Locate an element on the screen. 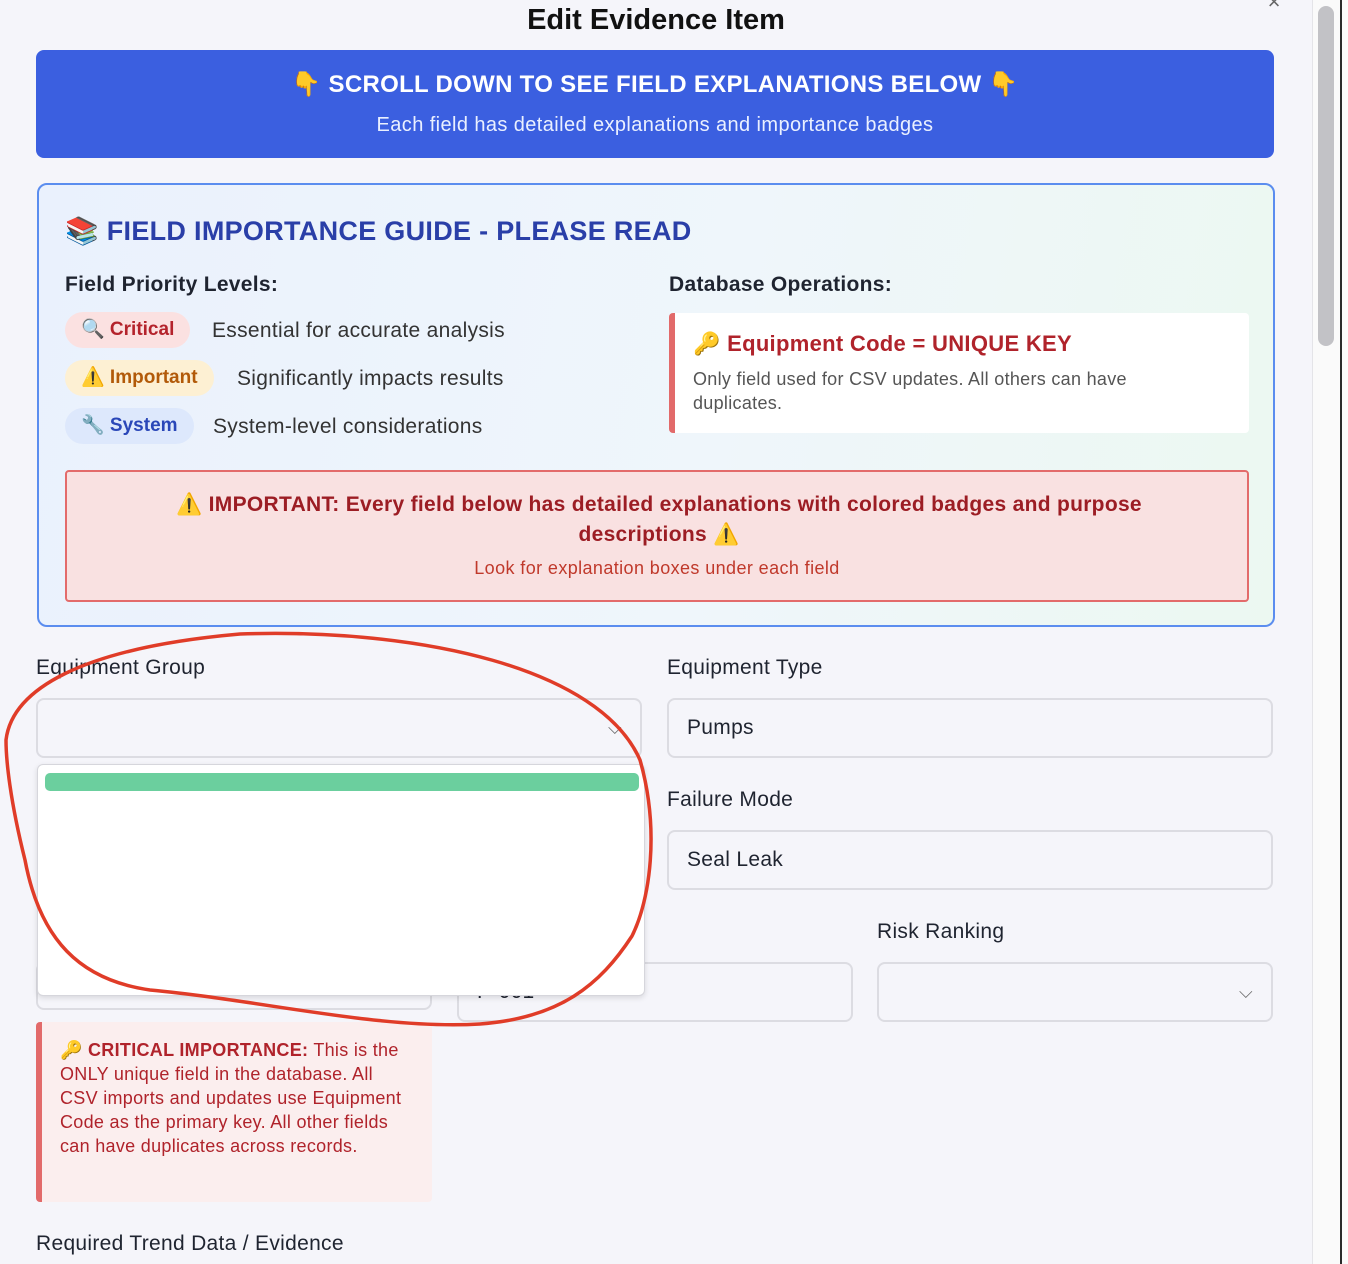 The image size is (1348, 1264). risk-ranking-label: Risk Ranking is located at coordinates (941, 931).